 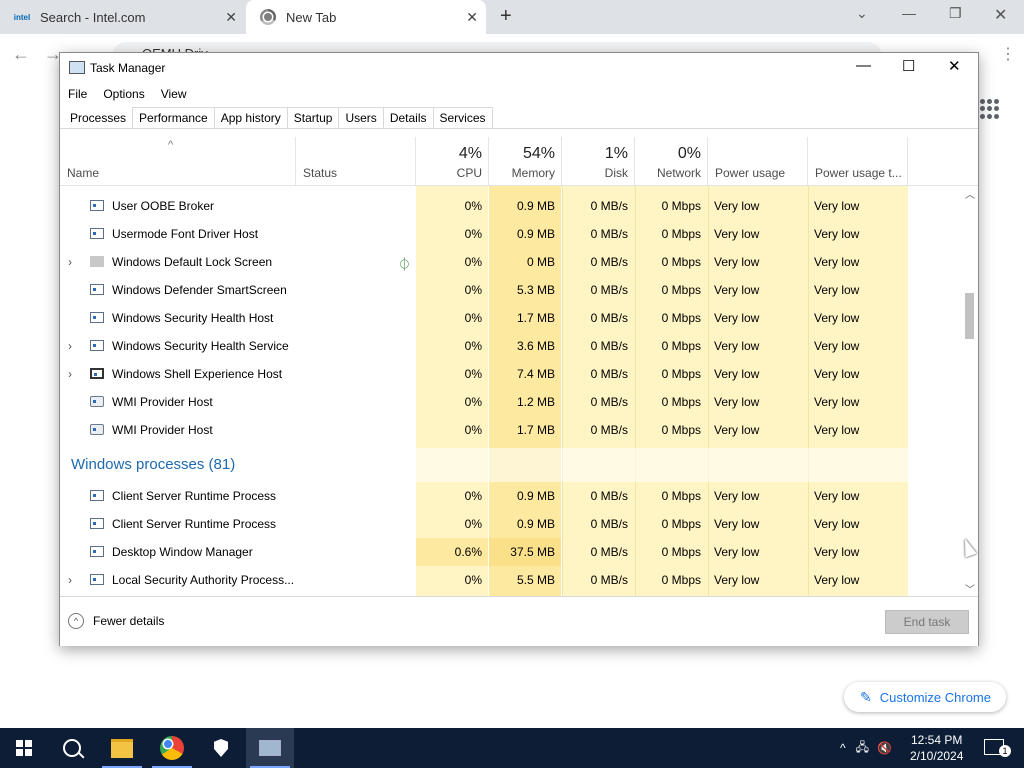 I want to click on start-button, so click(x=24, y=748).